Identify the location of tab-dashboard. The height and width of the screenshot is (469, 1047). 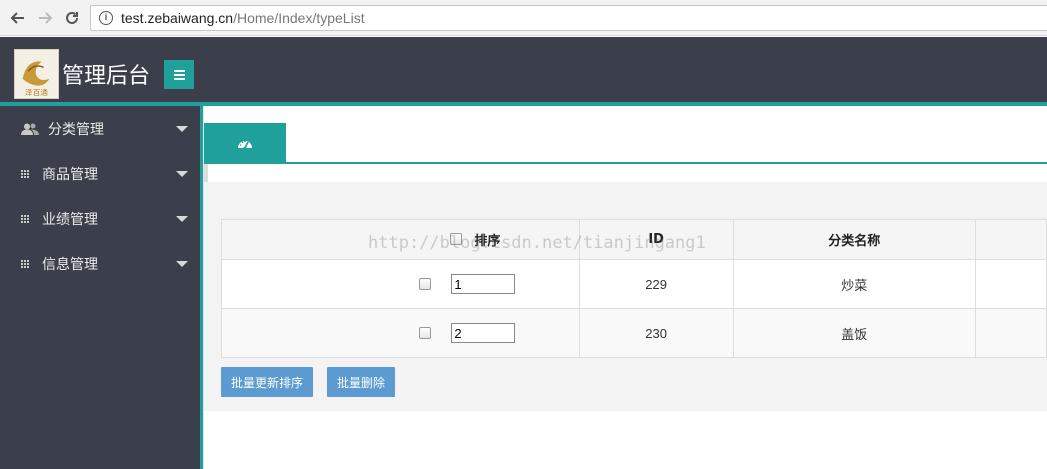
(245, 142).